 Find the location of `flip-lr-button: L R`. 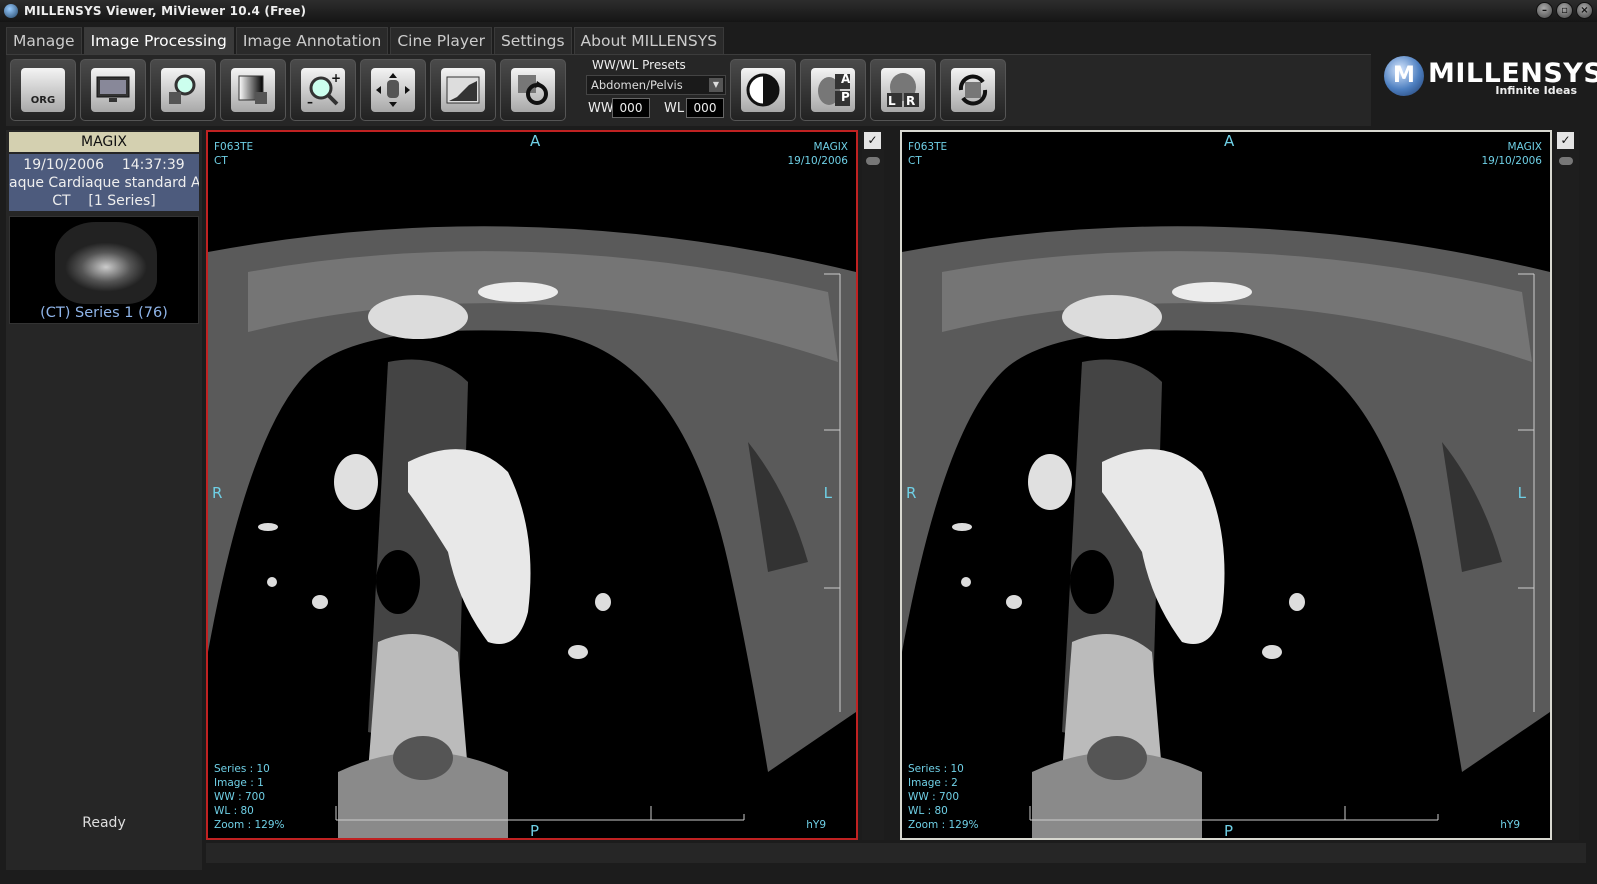

flip-lr-button: L R is located at coordinates (903, 90).